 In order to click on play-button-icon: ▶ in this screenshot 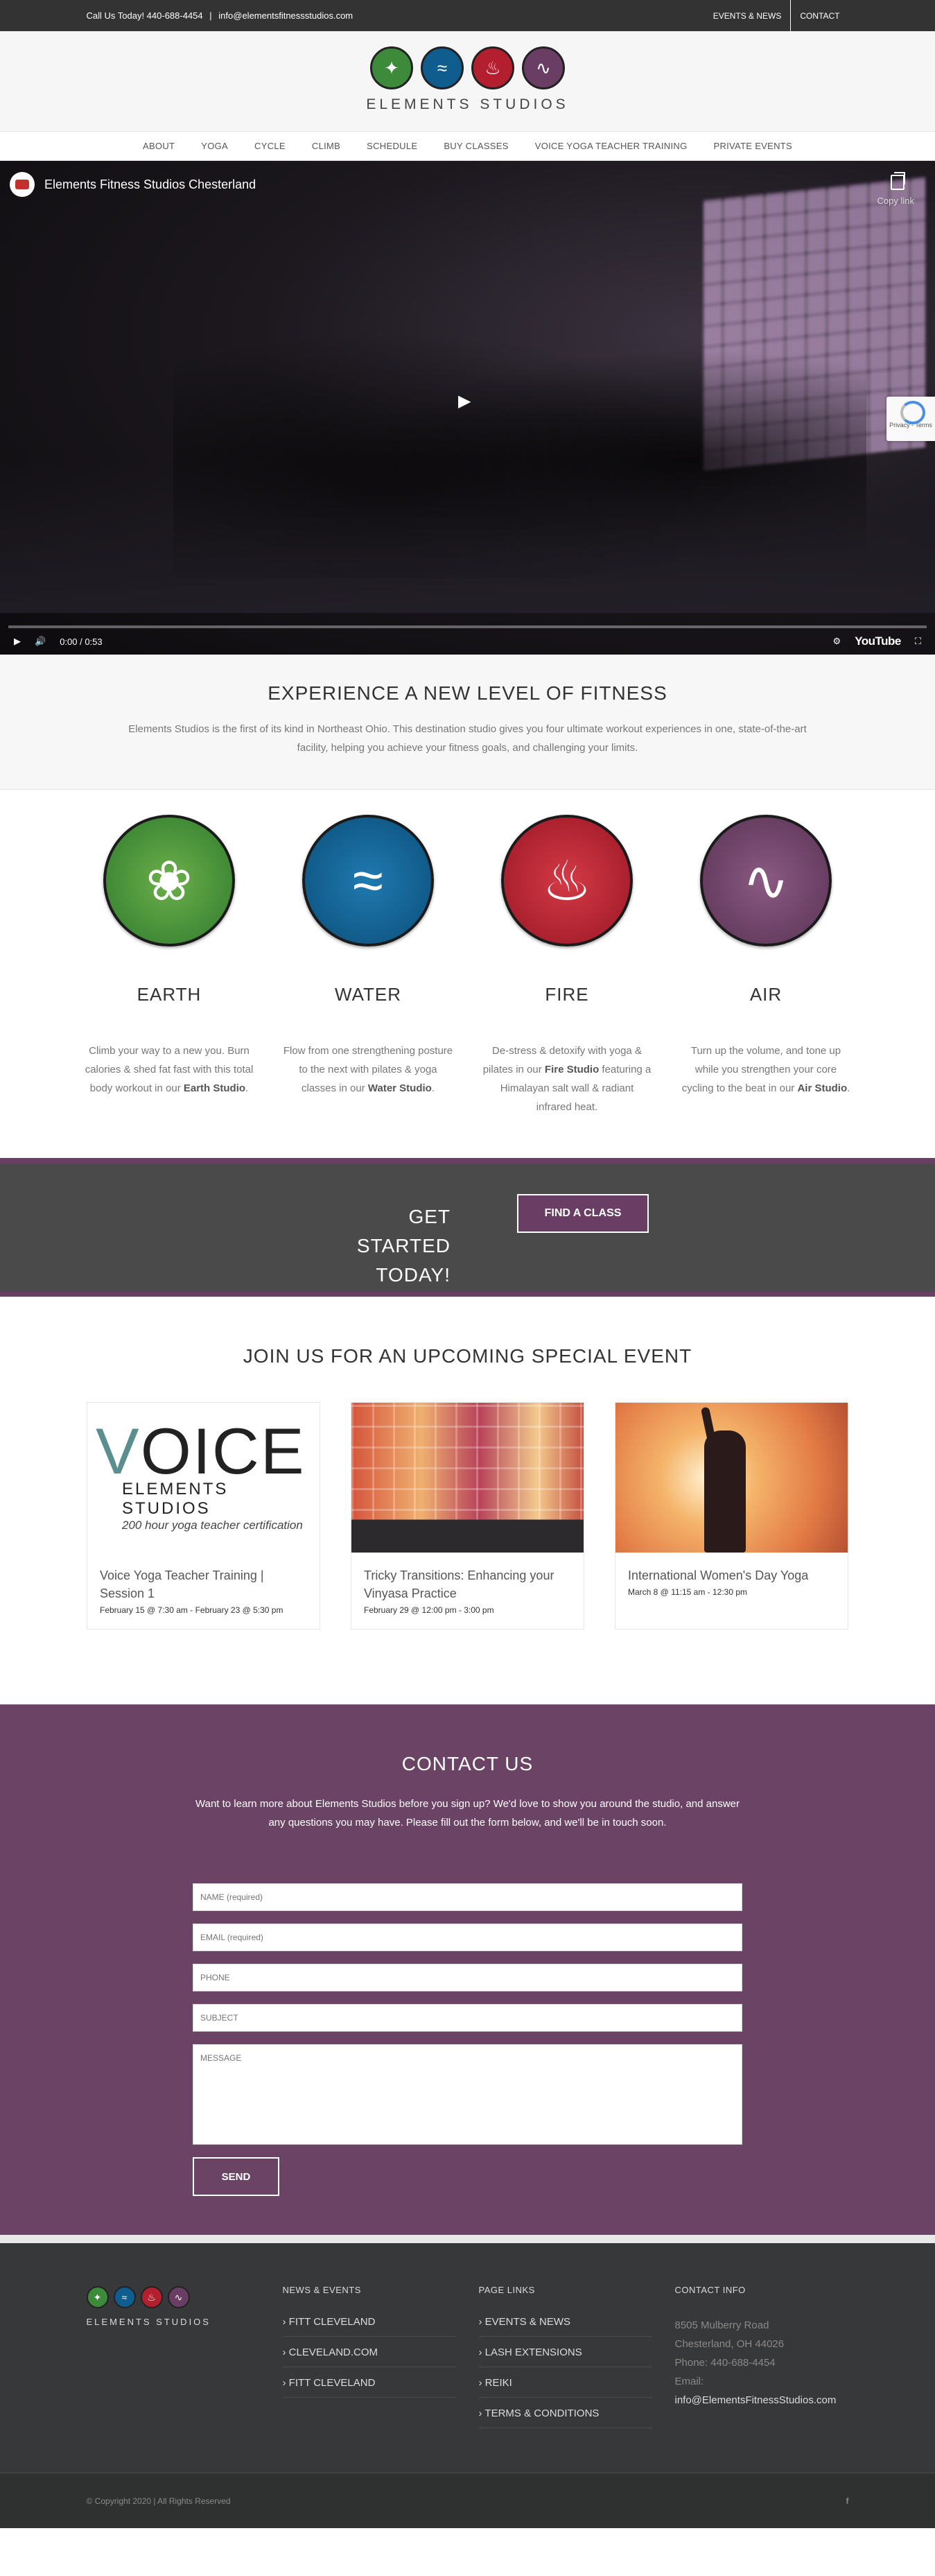, I will do `click(17, 641)`.